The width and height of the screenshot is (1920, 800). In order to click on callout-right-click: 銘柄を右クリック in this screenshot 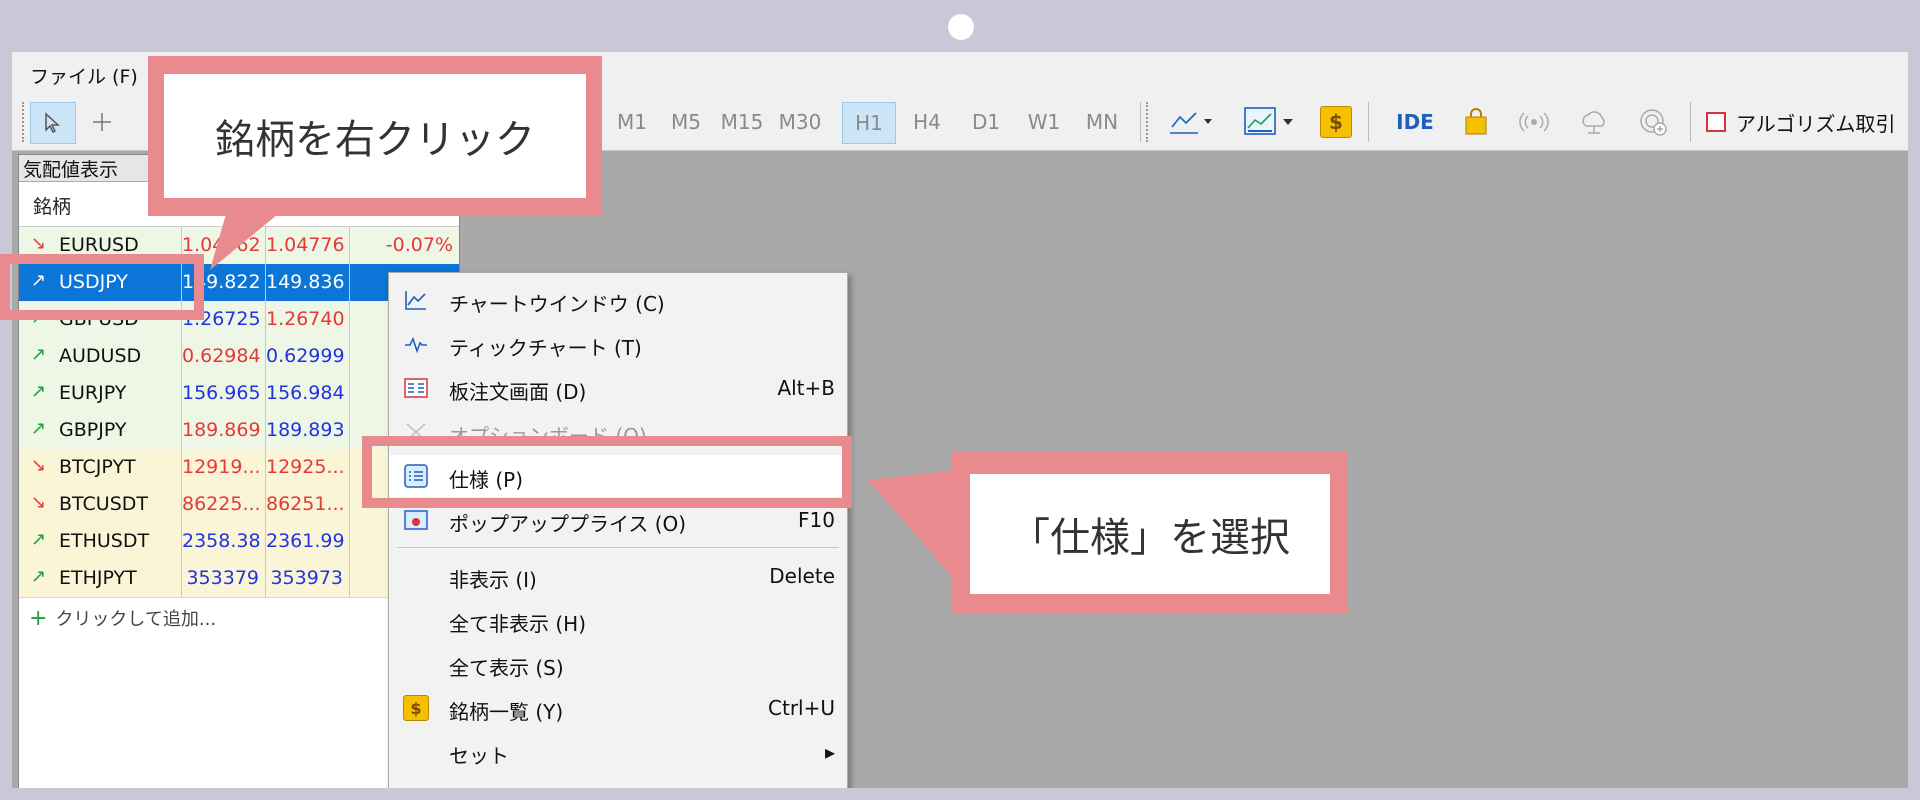, I will do `click(375, 136)`.